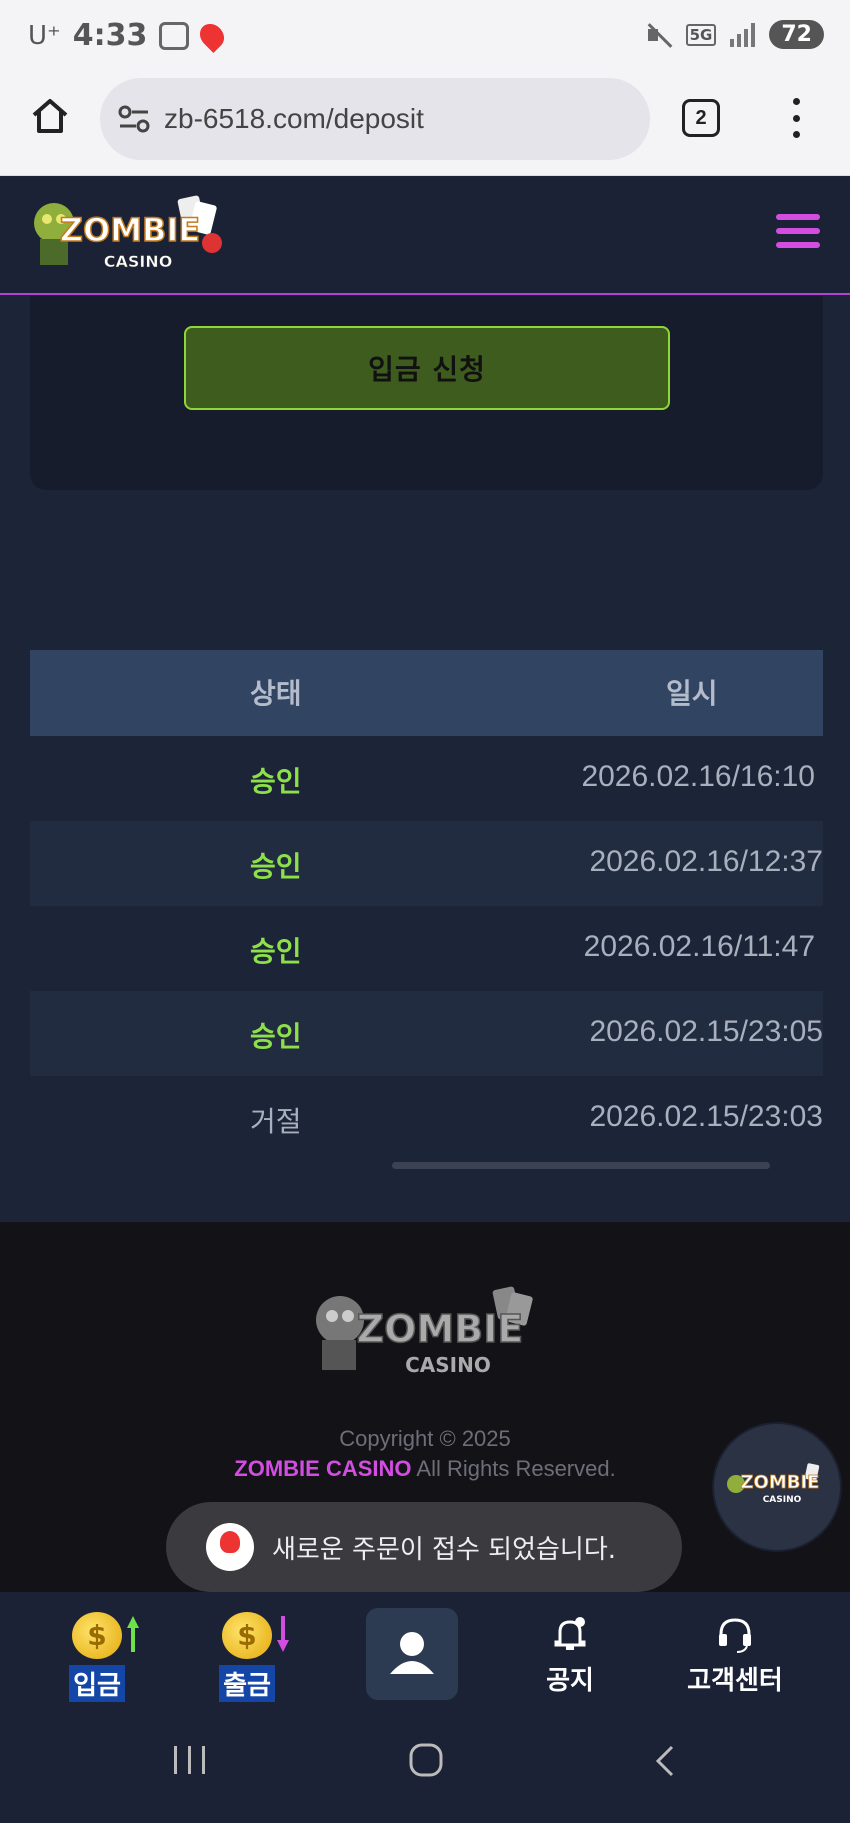  Describe the element at coordinates (323, 1468) in the screenshot. I see `footer-brand: ZOMBIE CASINO` at that location.